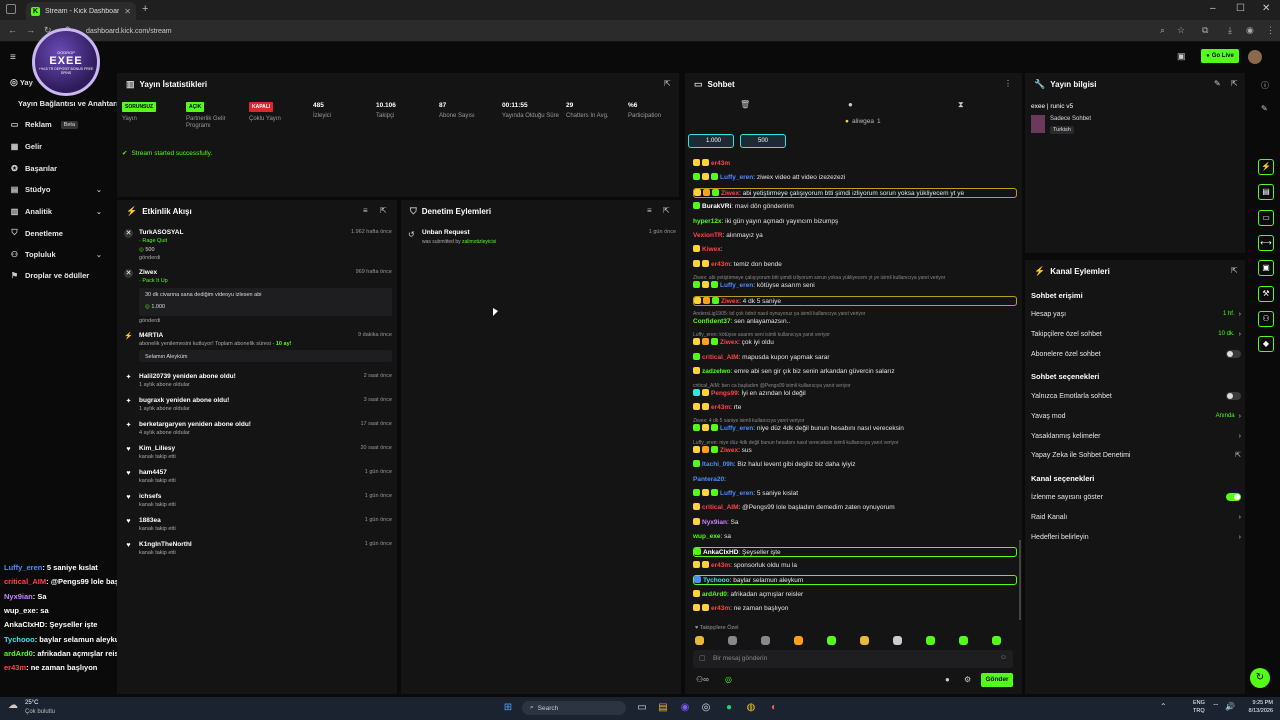  I want to click on volume-icon: 🔊, so click(1230, 706).